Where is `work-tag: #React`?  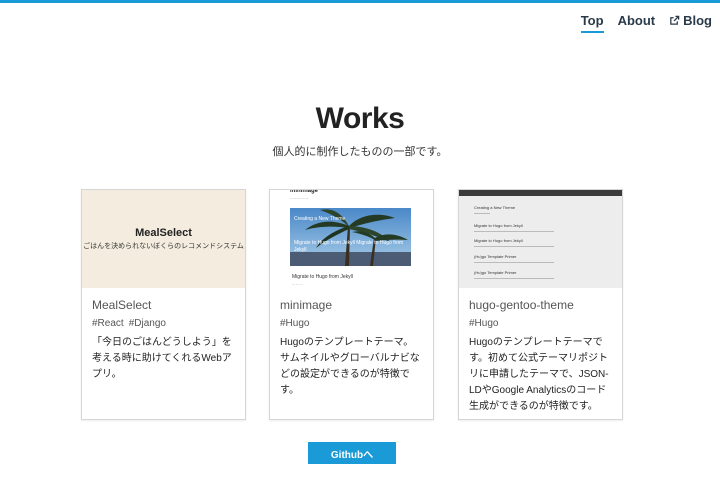 work-tag: #React is located at coordinates (108, 323).